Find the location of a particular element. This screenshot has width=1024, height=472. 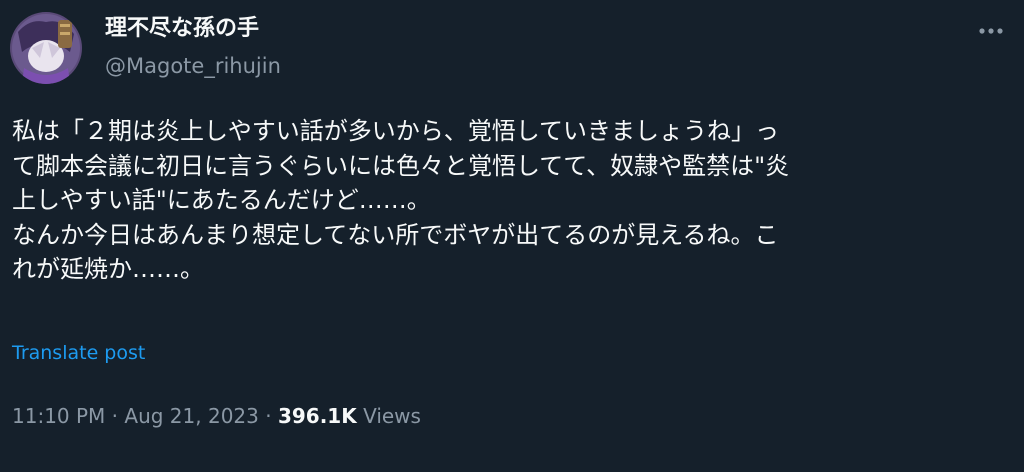

post-text-line: て脚本会議に初日に言うぐらいには色々と覚悟してて、奴隷や監禁は"炎 is located at coordinates (401, 165).